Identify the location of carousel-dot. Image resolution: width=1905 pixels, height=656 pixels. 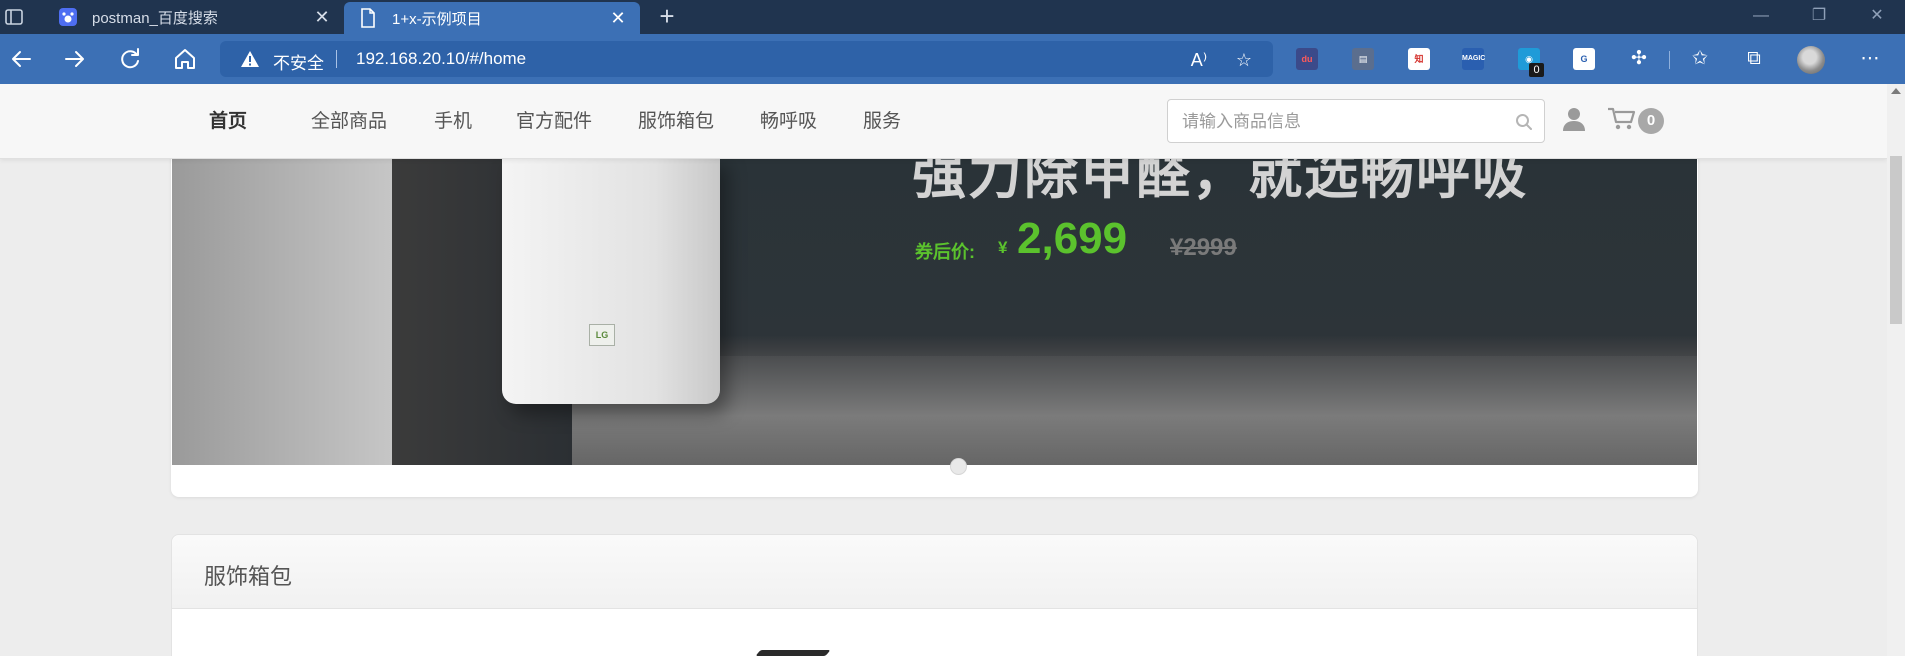
(958, 466).